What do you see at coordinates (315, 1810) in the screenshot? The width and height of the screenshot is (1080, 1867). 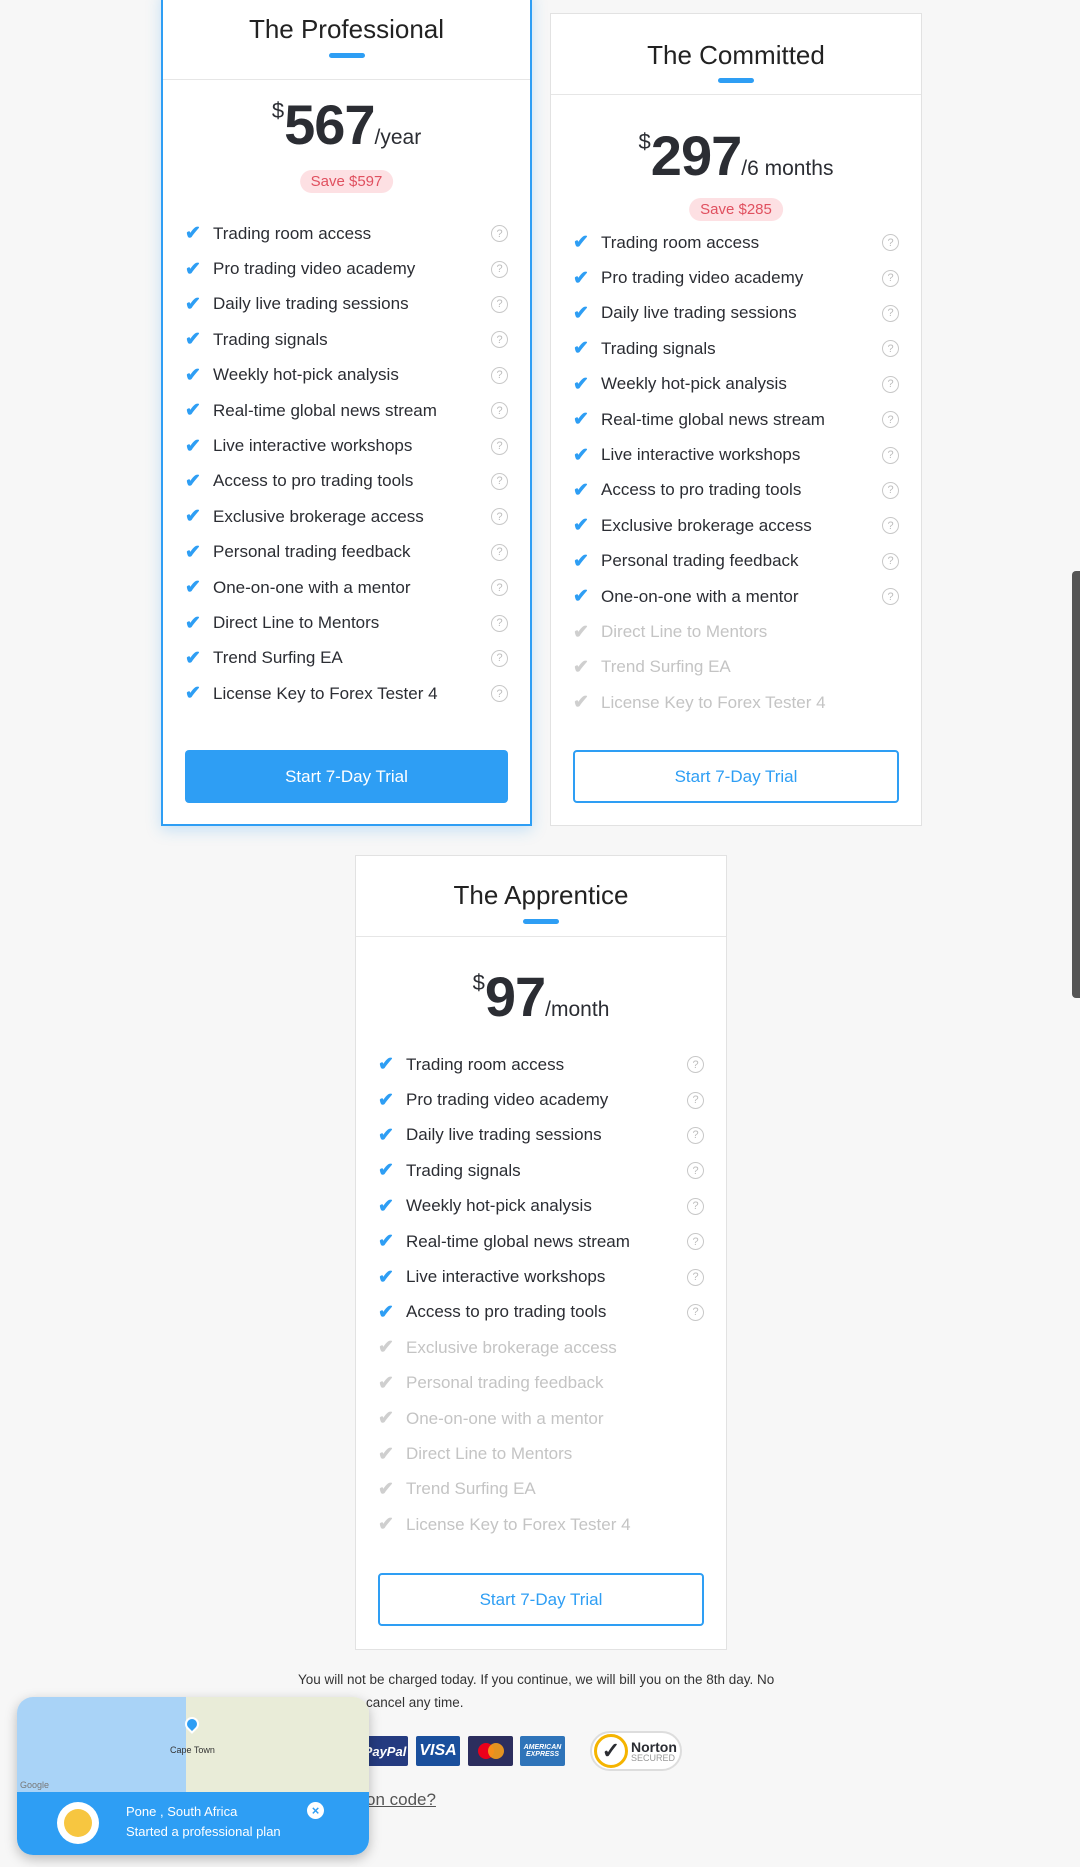 I see `close-icon: ×` at bounding box center [315, 1810].